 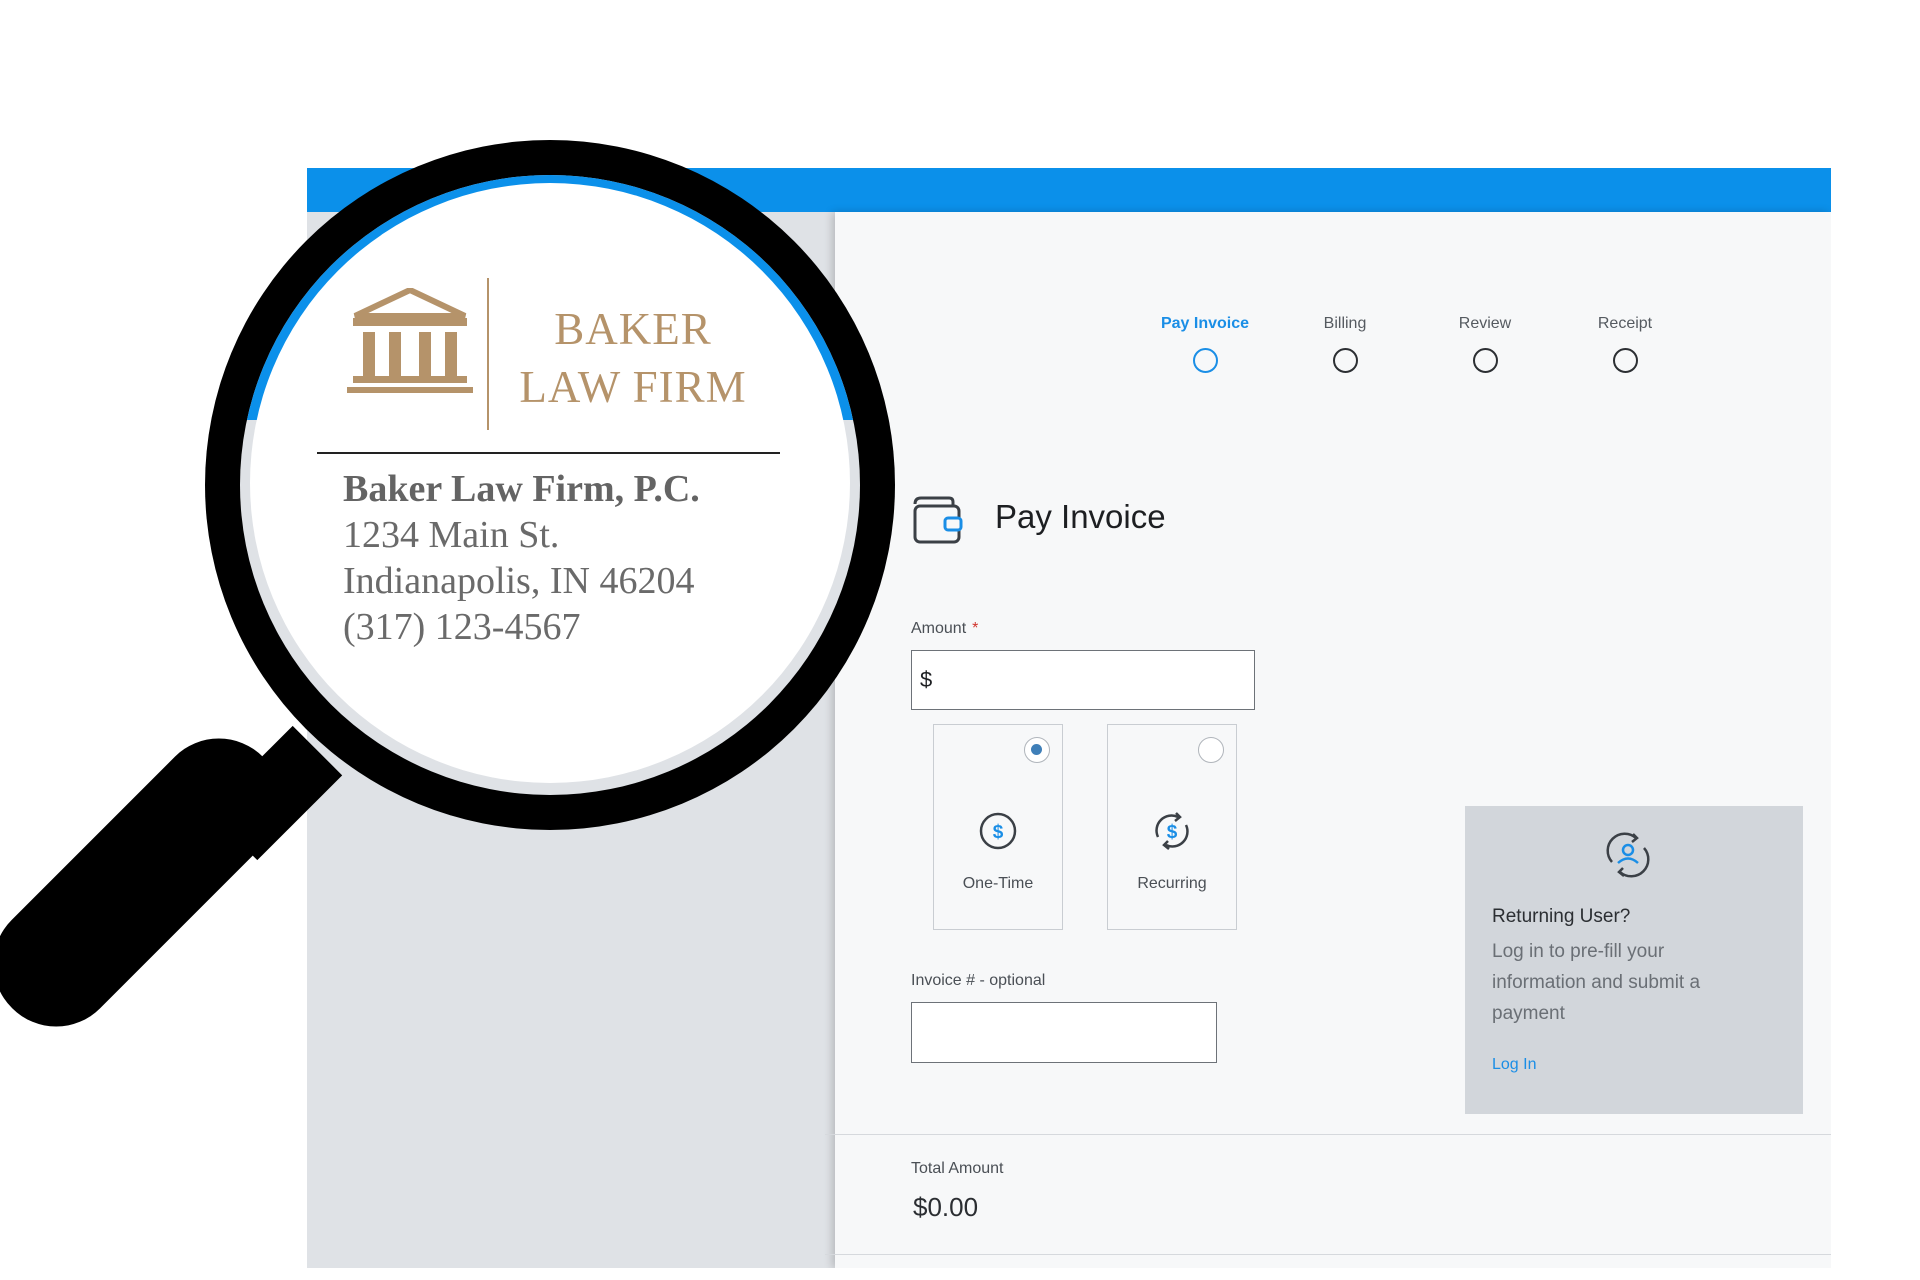 I want to click on invoice-number-input, so click(x=1064, y=1032).